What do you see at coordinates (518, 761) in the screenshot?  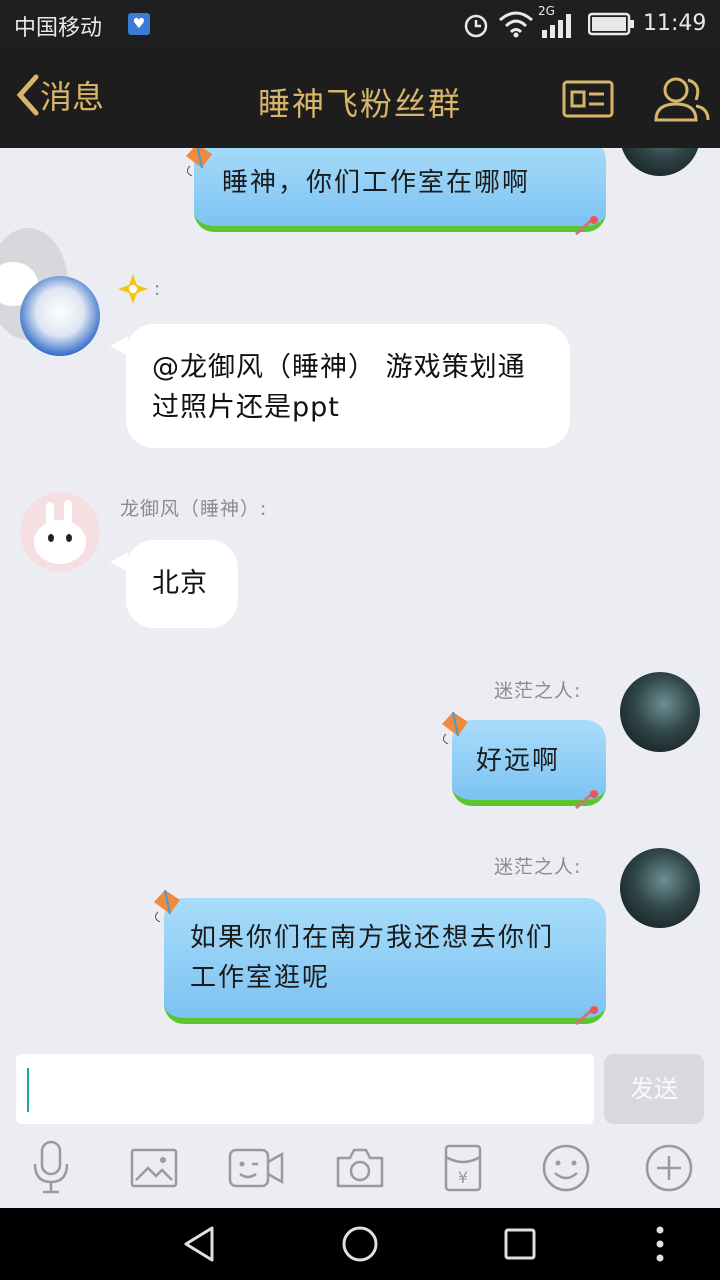 I see `message-text: 好远啊` at bounding box center [518, 761].